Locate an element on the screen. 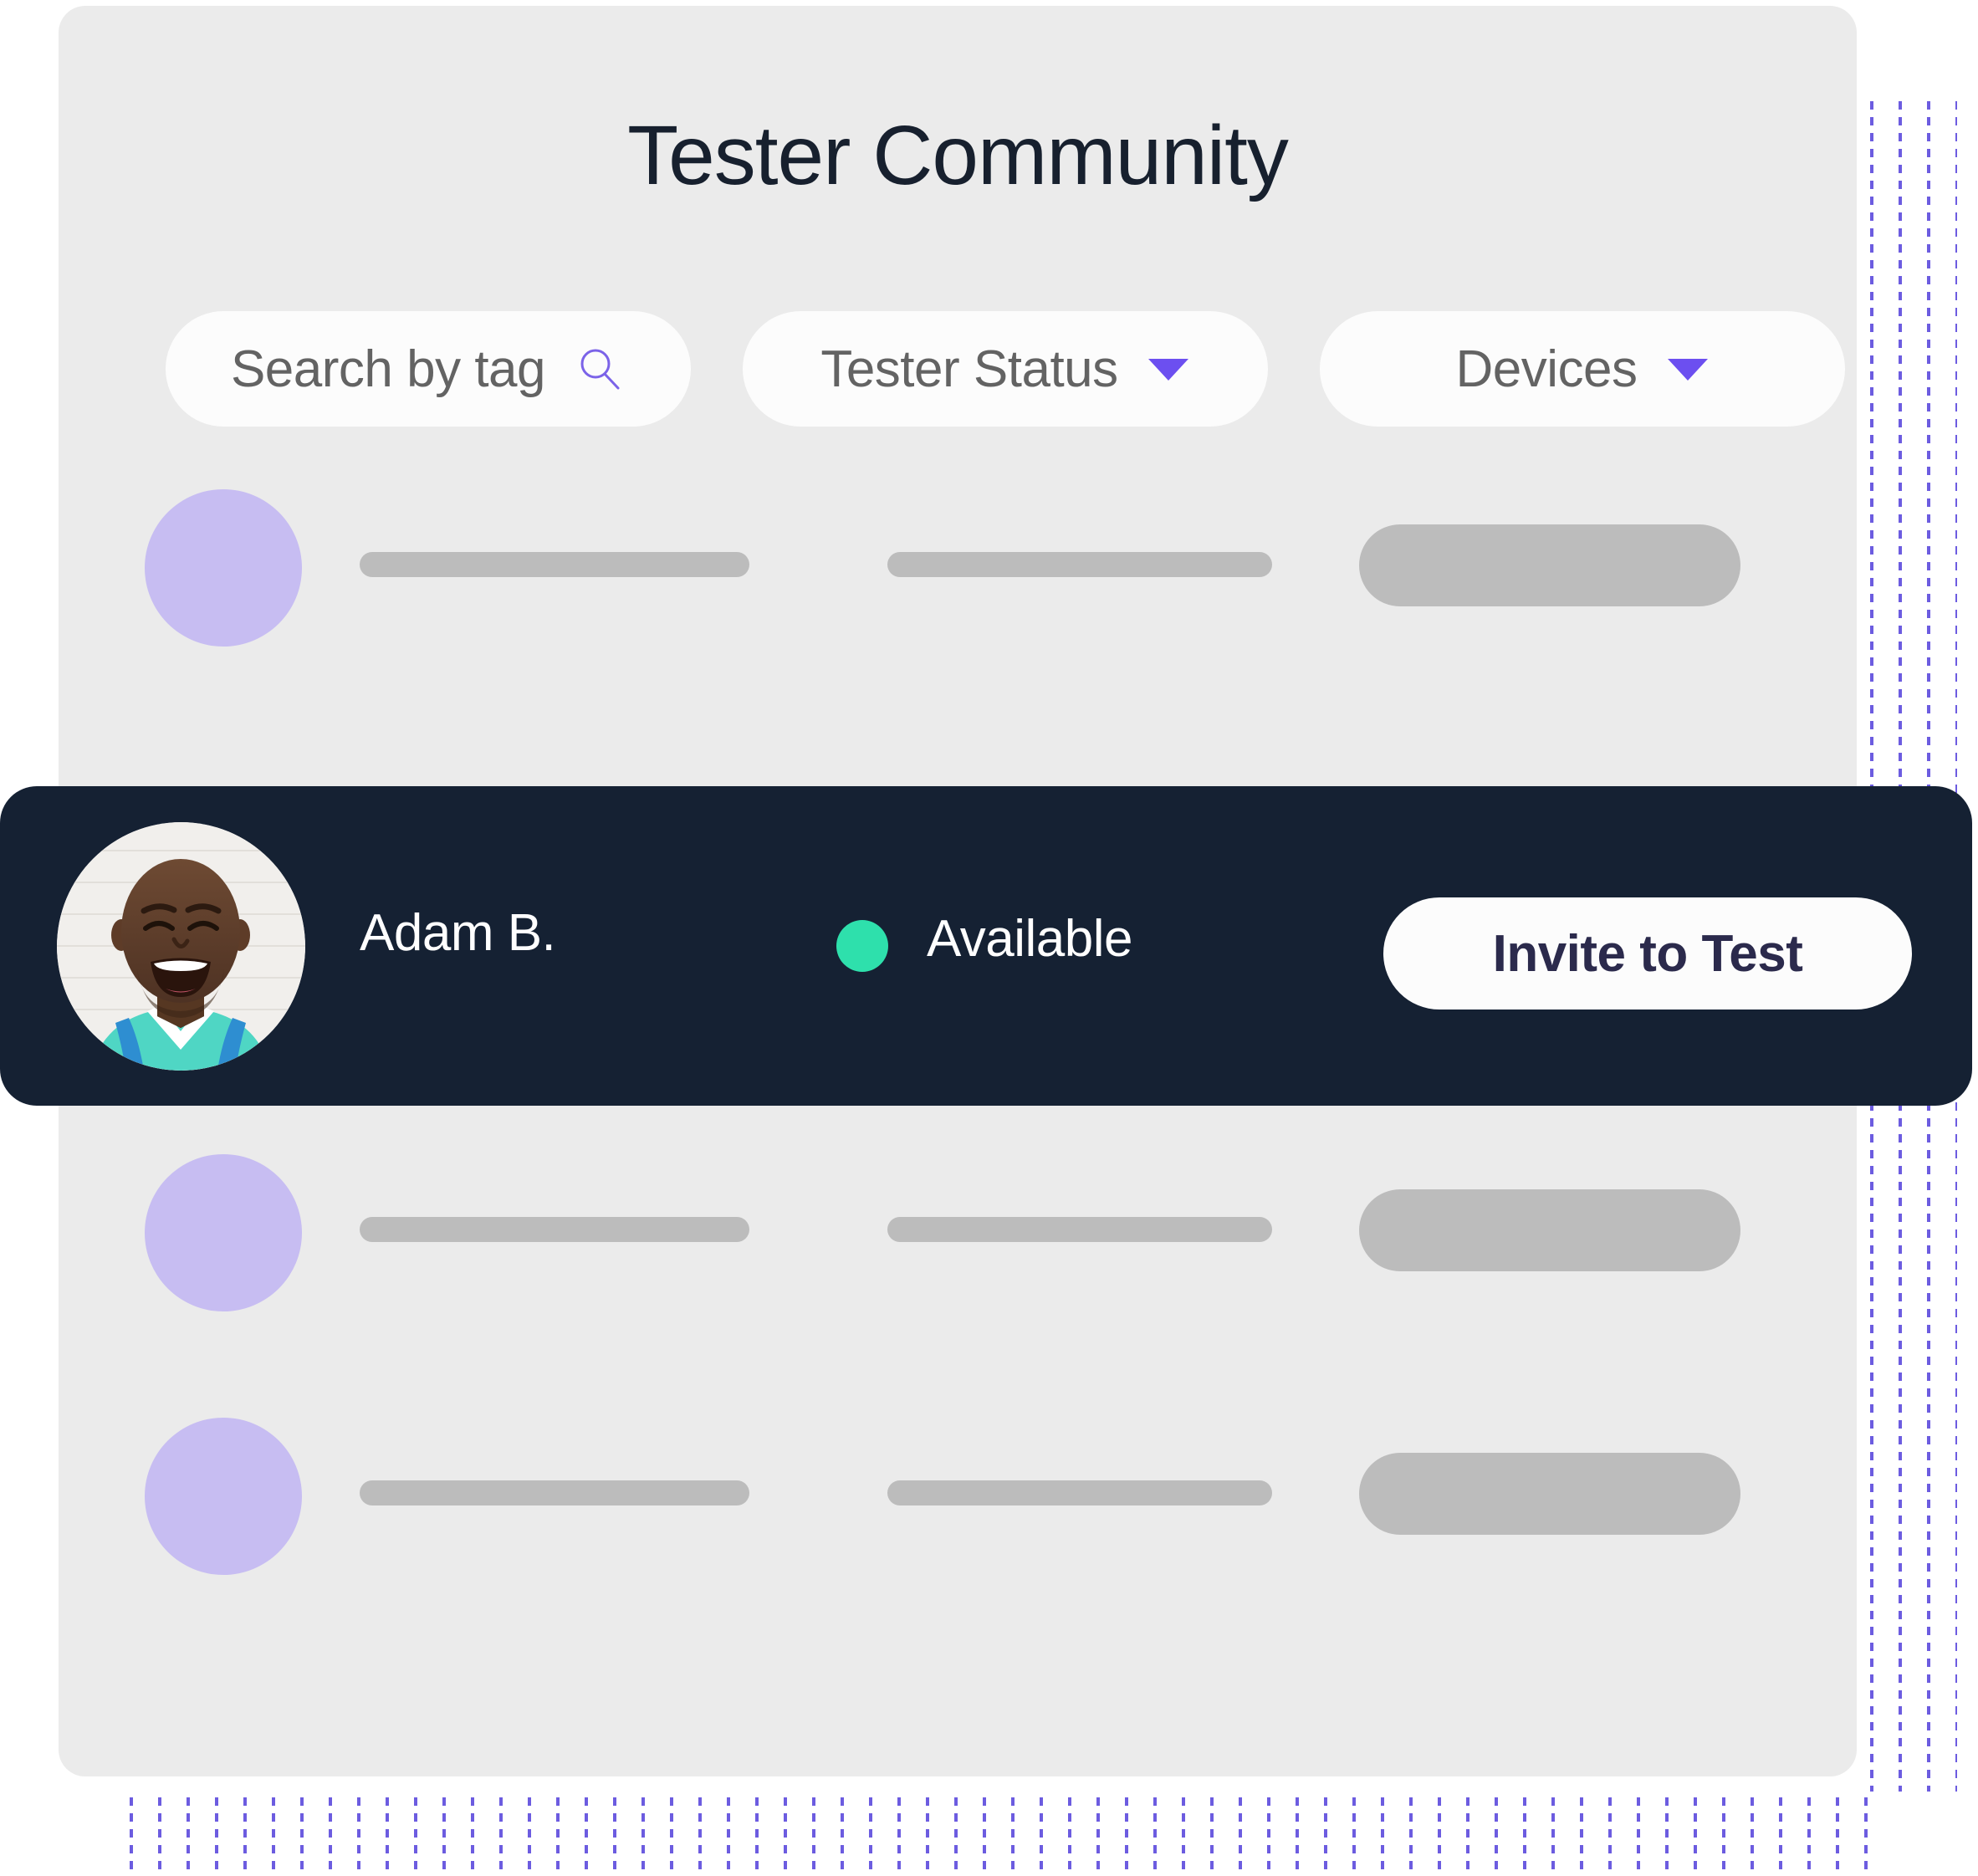  tester-status-label: Tester Status is located at coordinates (969, 369).